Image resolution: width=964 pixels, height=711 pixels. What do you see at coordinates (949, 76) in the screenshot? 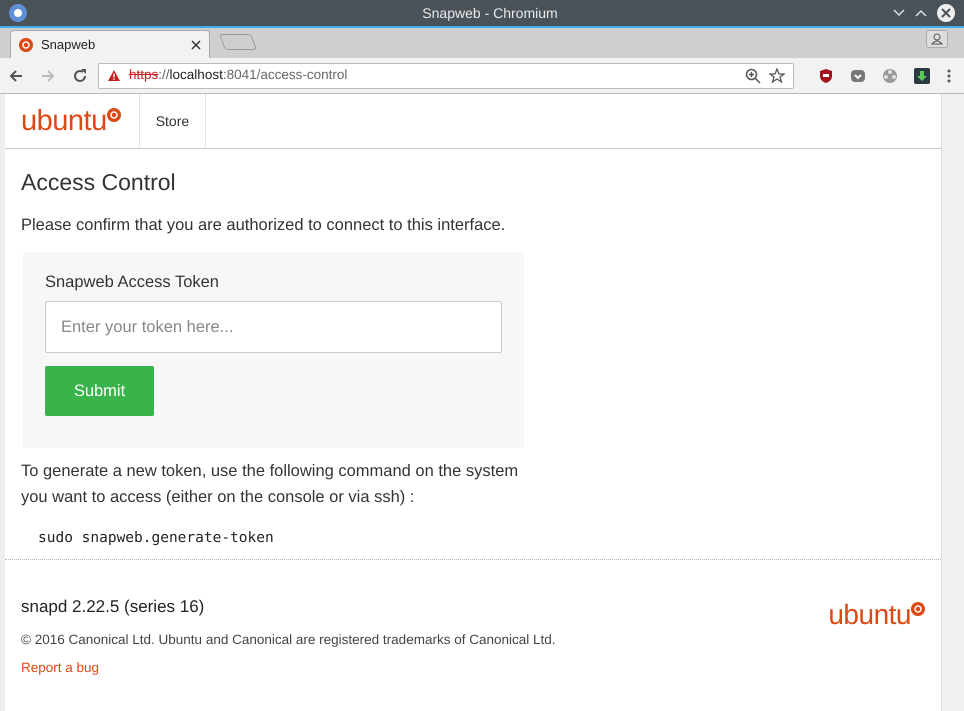
I see `menu-icon` at bounding box center [949, 76].